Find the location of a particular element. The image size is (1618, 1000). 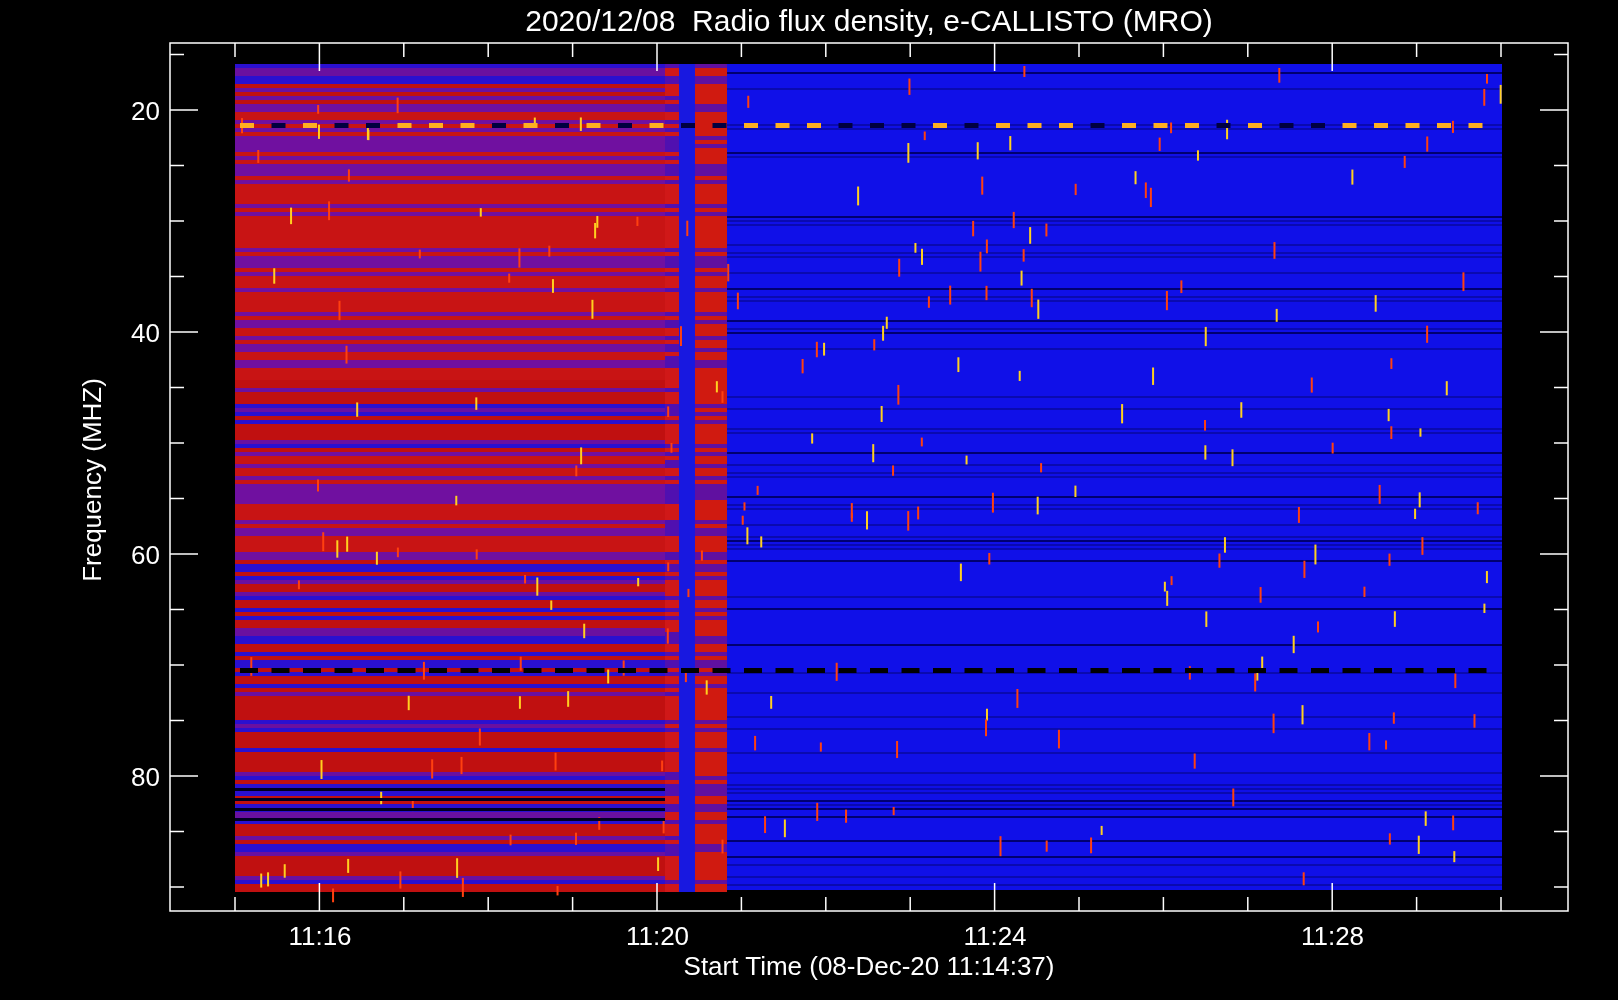

x-tick-label: 11:28 is located at coordinates (1332, 936).